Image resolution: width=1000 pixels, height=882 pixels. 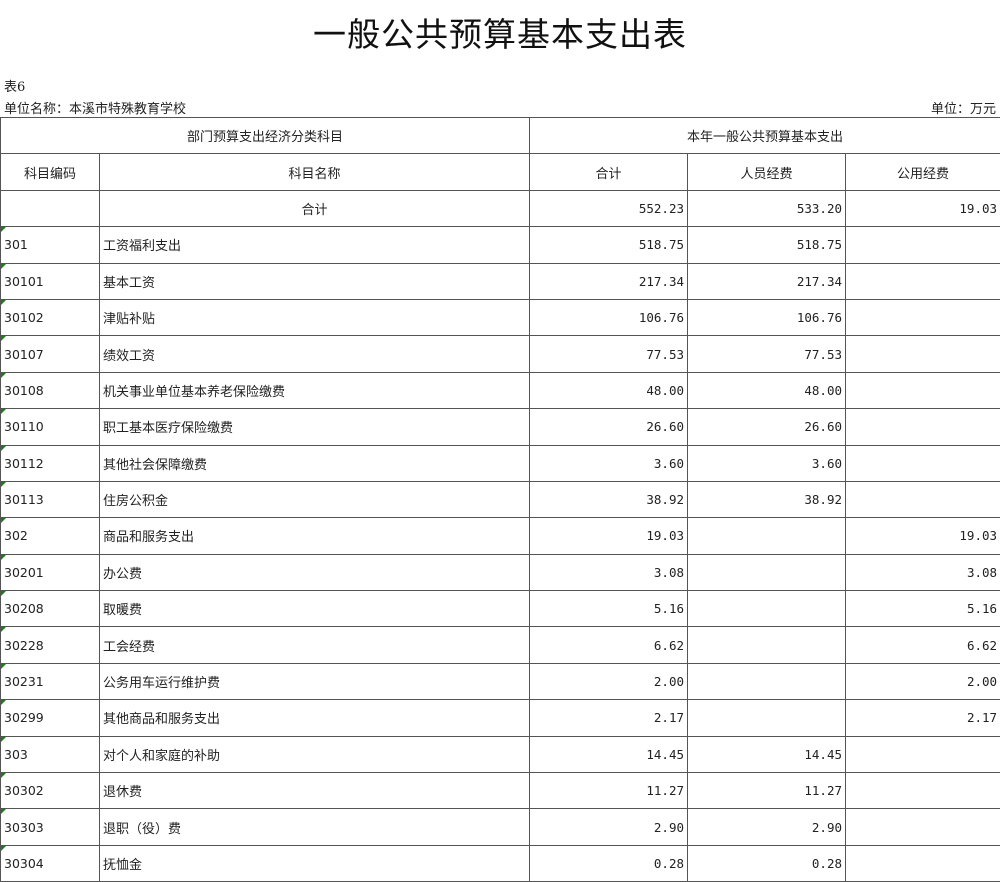 What do you see at coordinates (767, 463) in the screenshot?
I see `row-personnel: 3.60` at bounding box center [767, 463].